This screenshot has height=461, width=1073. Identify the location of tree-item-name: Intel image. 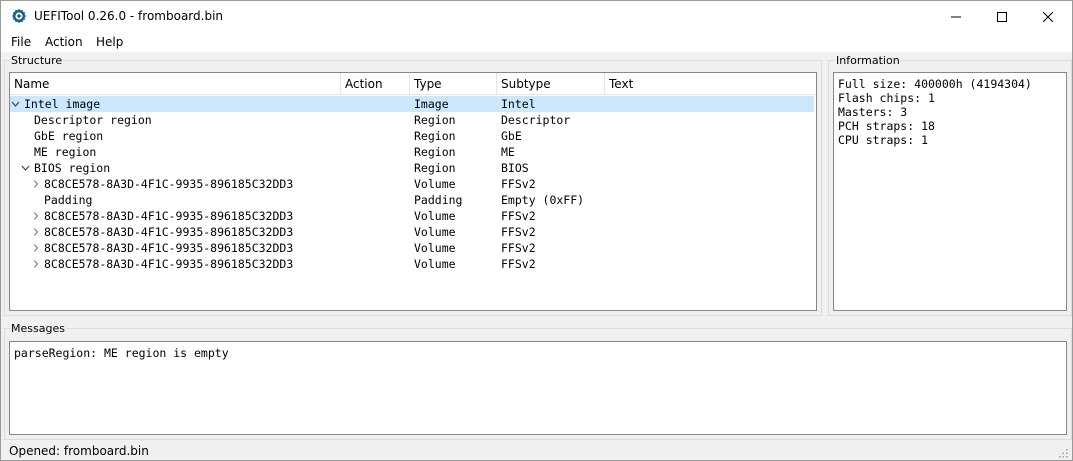
(62, 104).